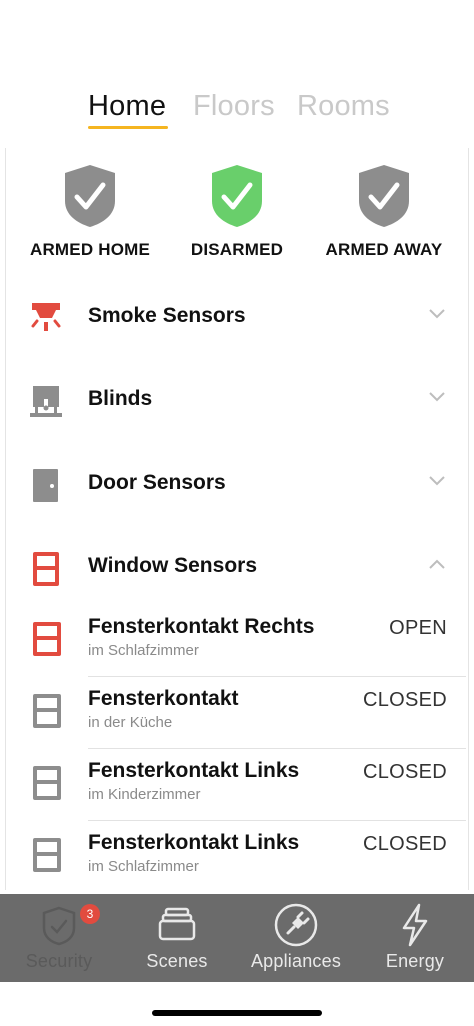 The image size is (474, 1026). I want to click on nav-label: Security, so click(59, 961).